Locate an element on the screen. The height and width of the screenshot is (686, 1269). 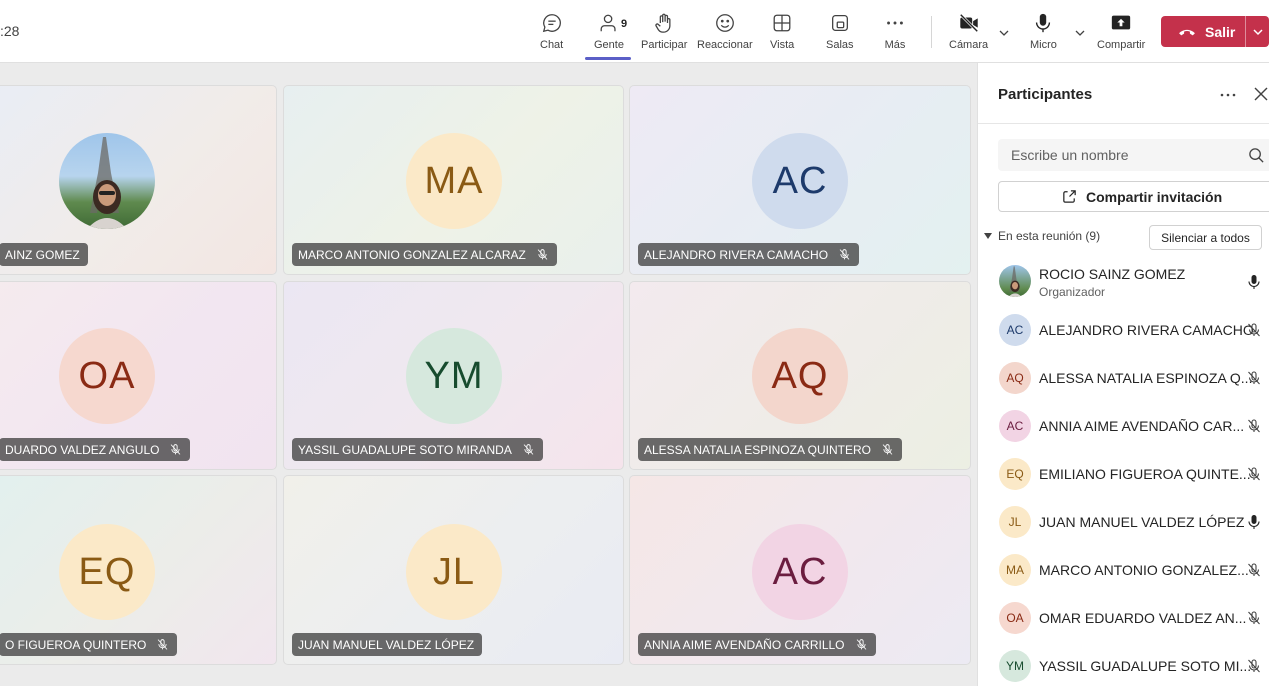
participant-search is located at coordinates (1133, 155).